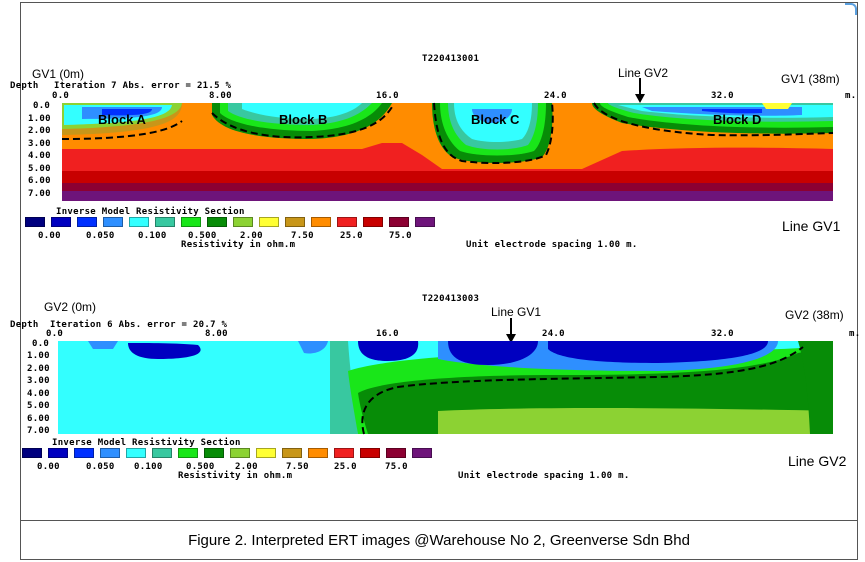  What do you see at coordinates (48, 467) in the screenshot?
I see `legend-value: 0.00` at bounding box center [48, 467].